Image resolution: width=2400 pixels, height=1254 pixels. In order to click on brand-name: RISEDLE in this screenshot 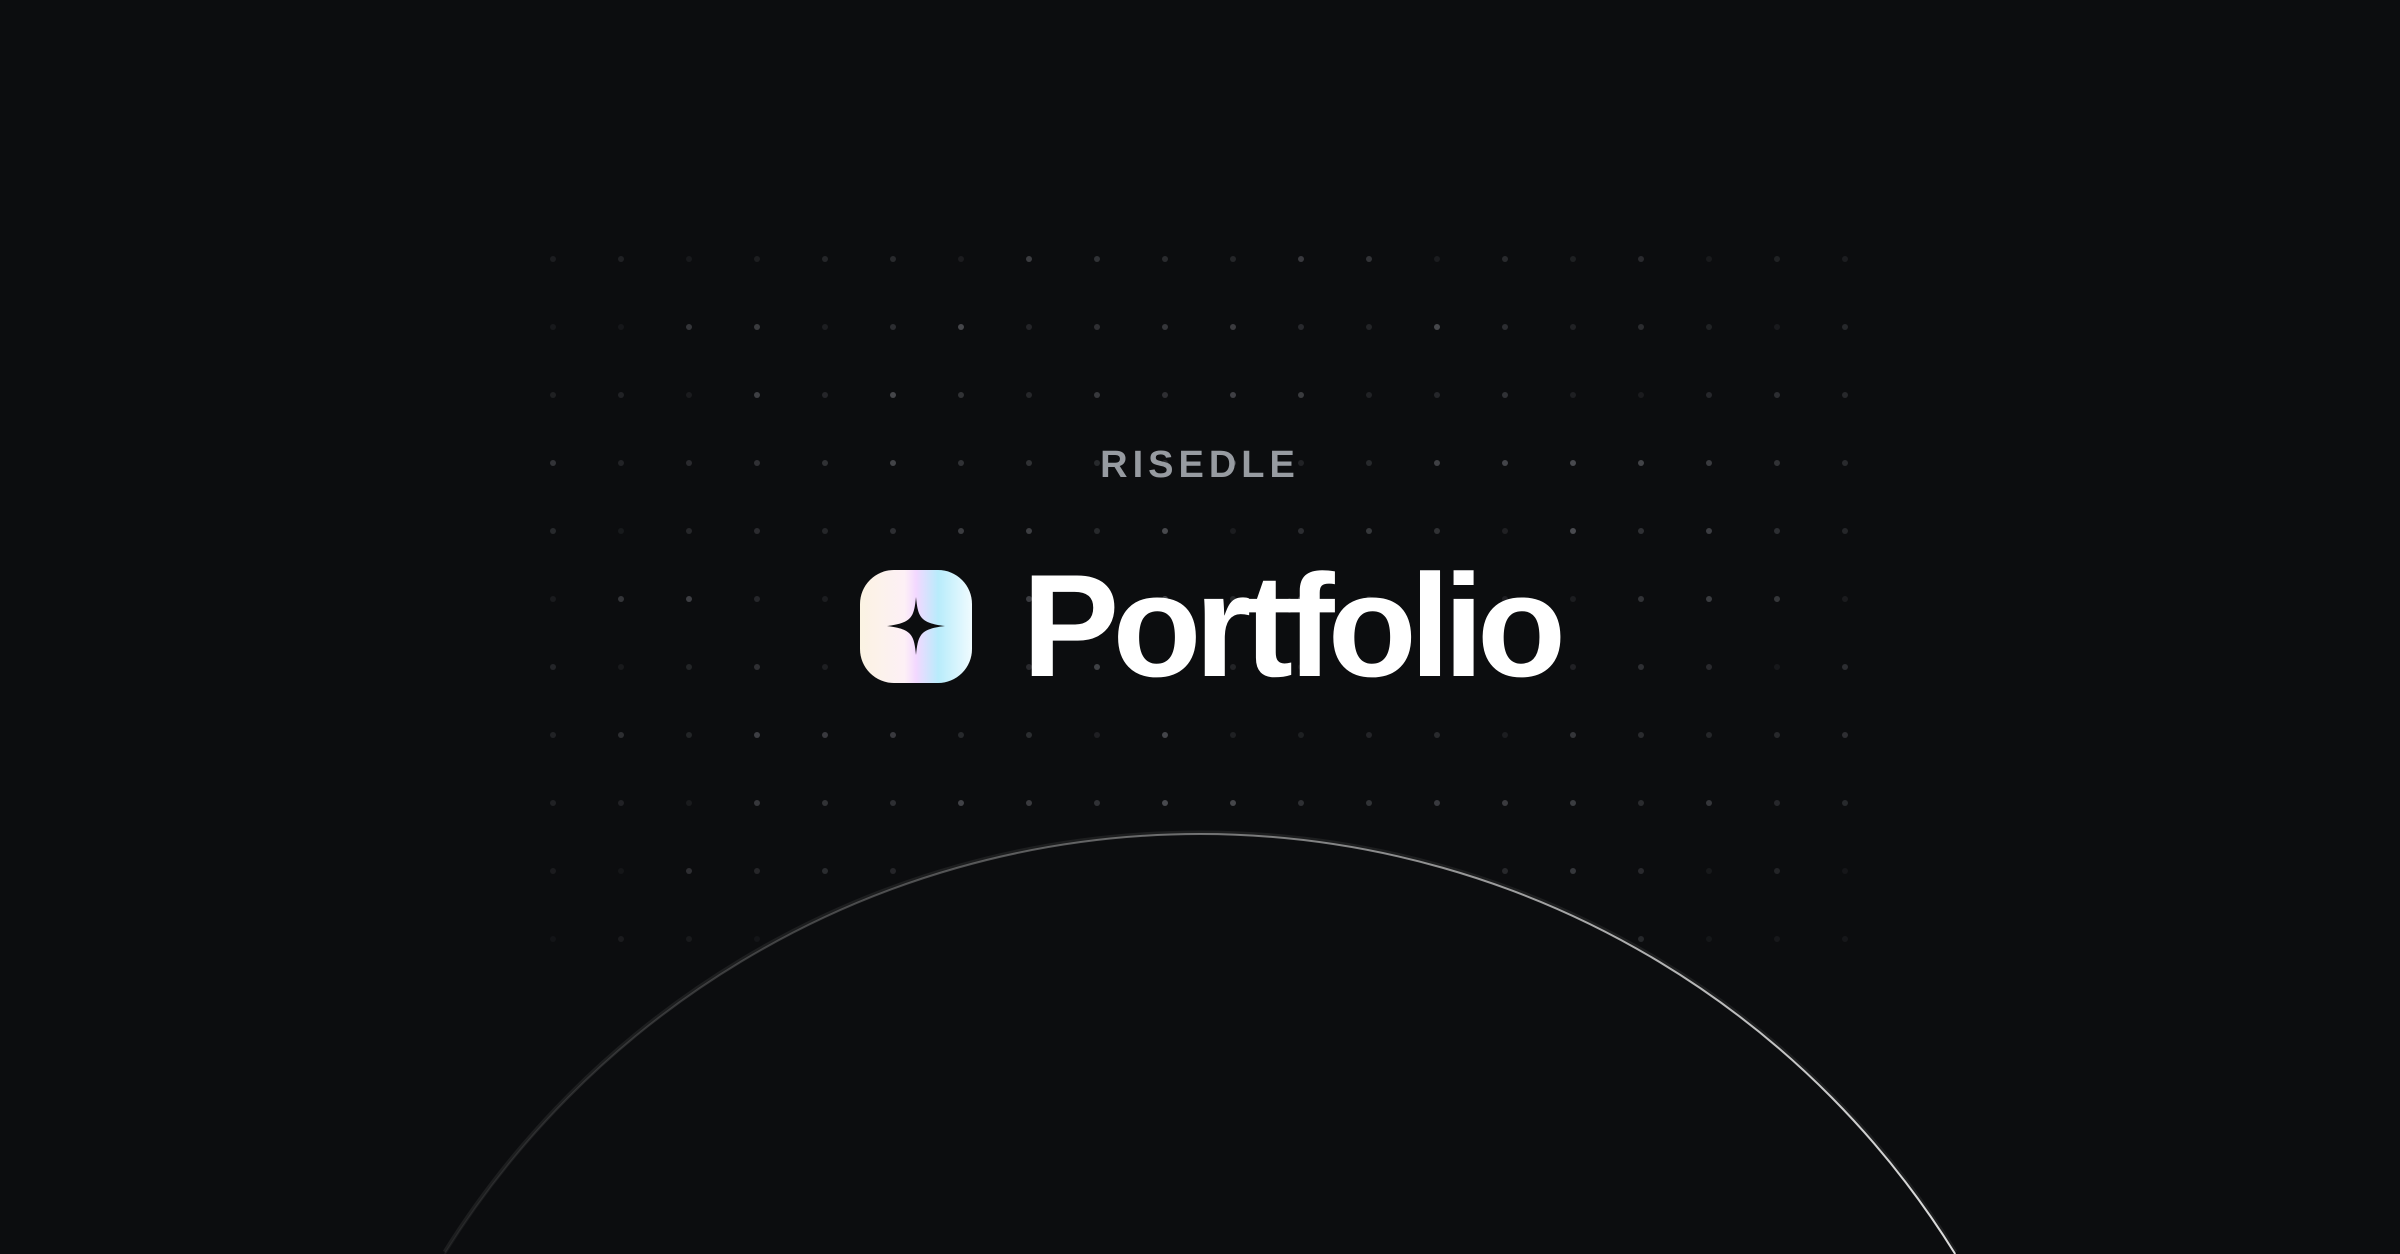, I will do `click(1200, 465)`.